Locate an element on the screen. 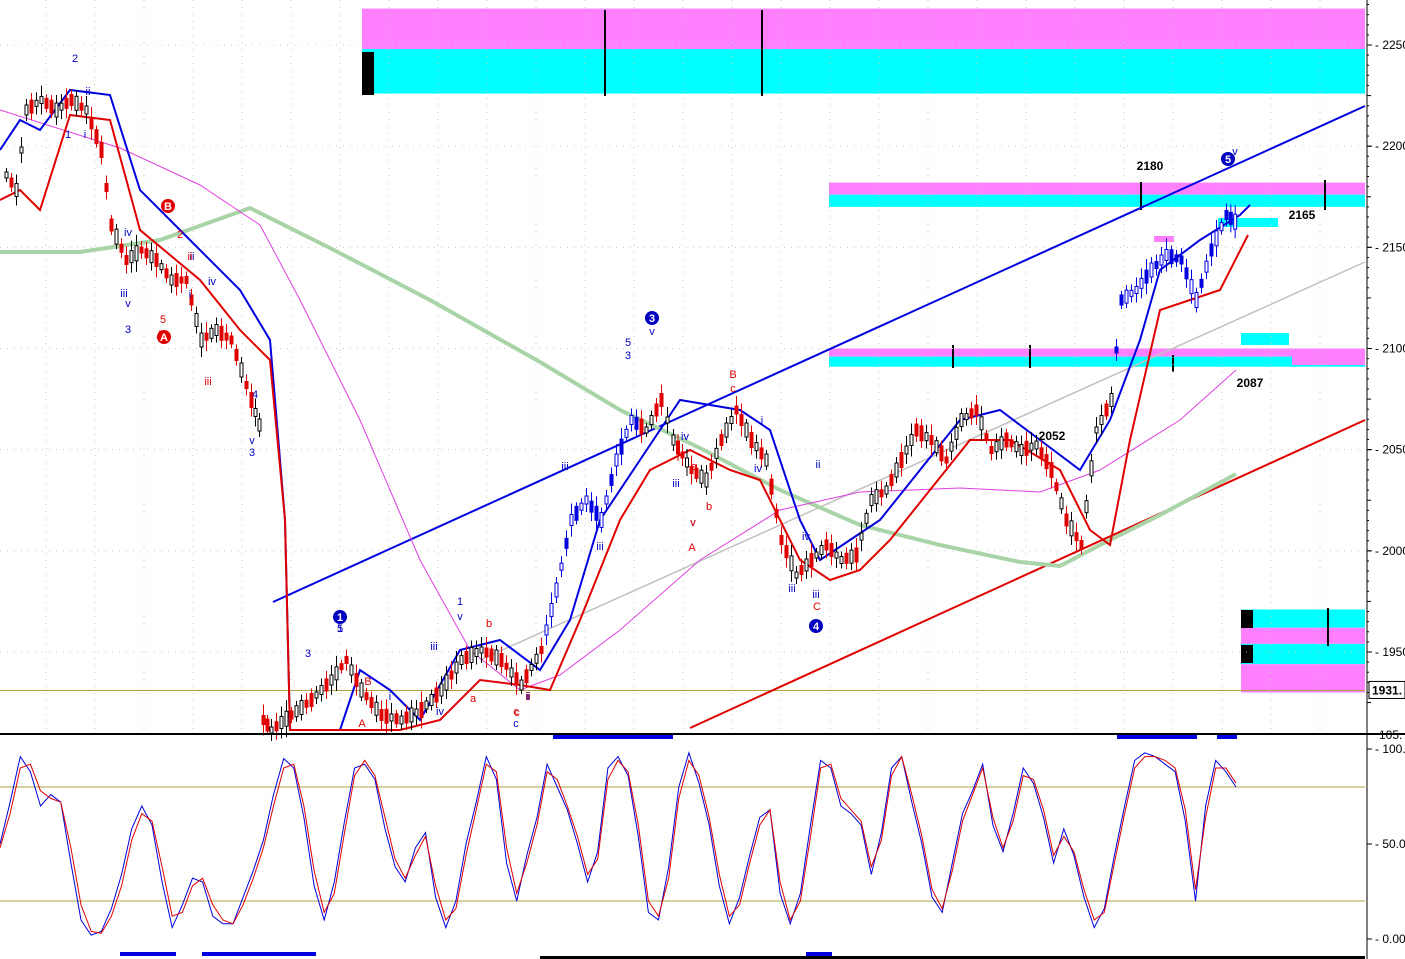 The image size is (1405, 959). wave-label-red: A is located at coordinates (362, 724).